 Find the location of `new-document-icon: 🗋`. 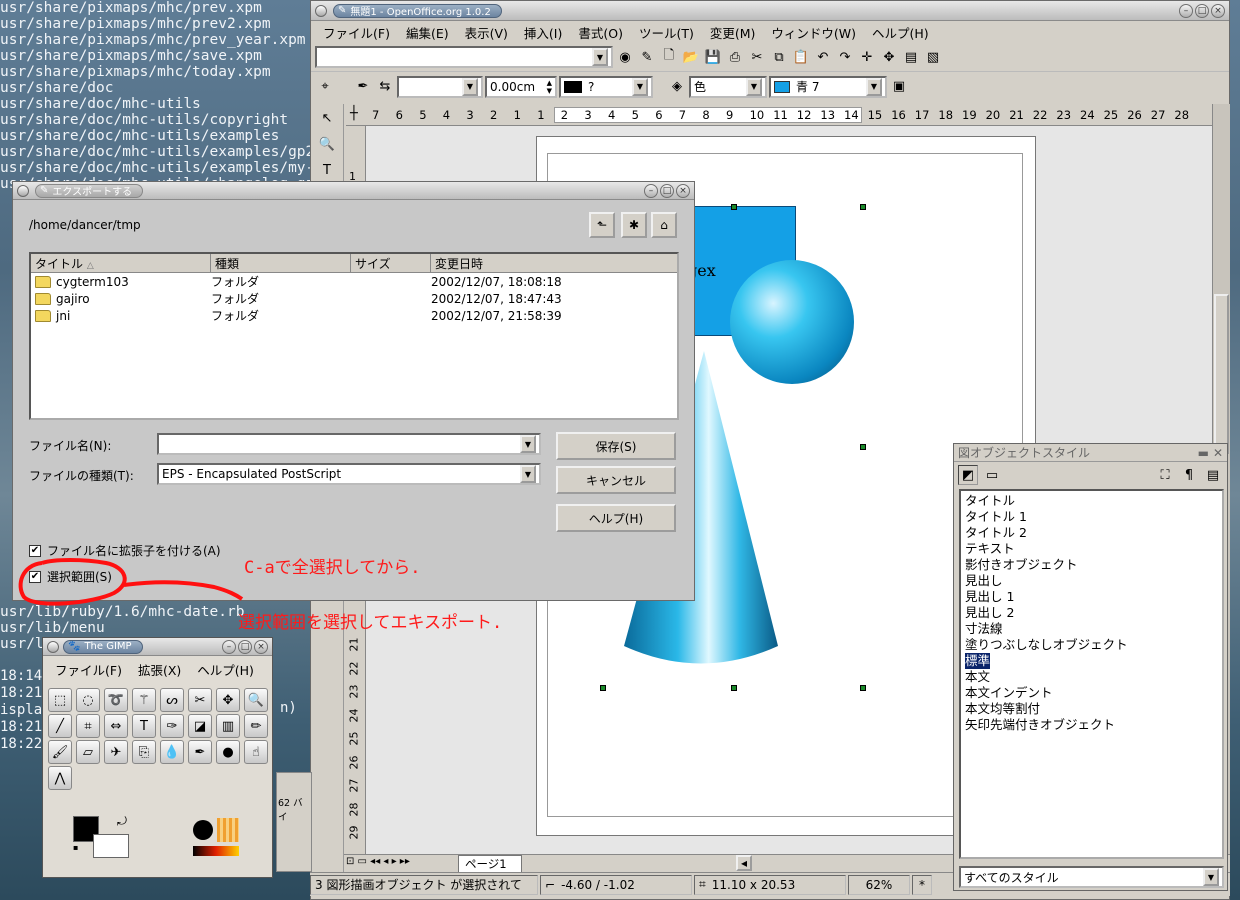

new-document-icon: 🗋 is located at coordinates (669, 57).